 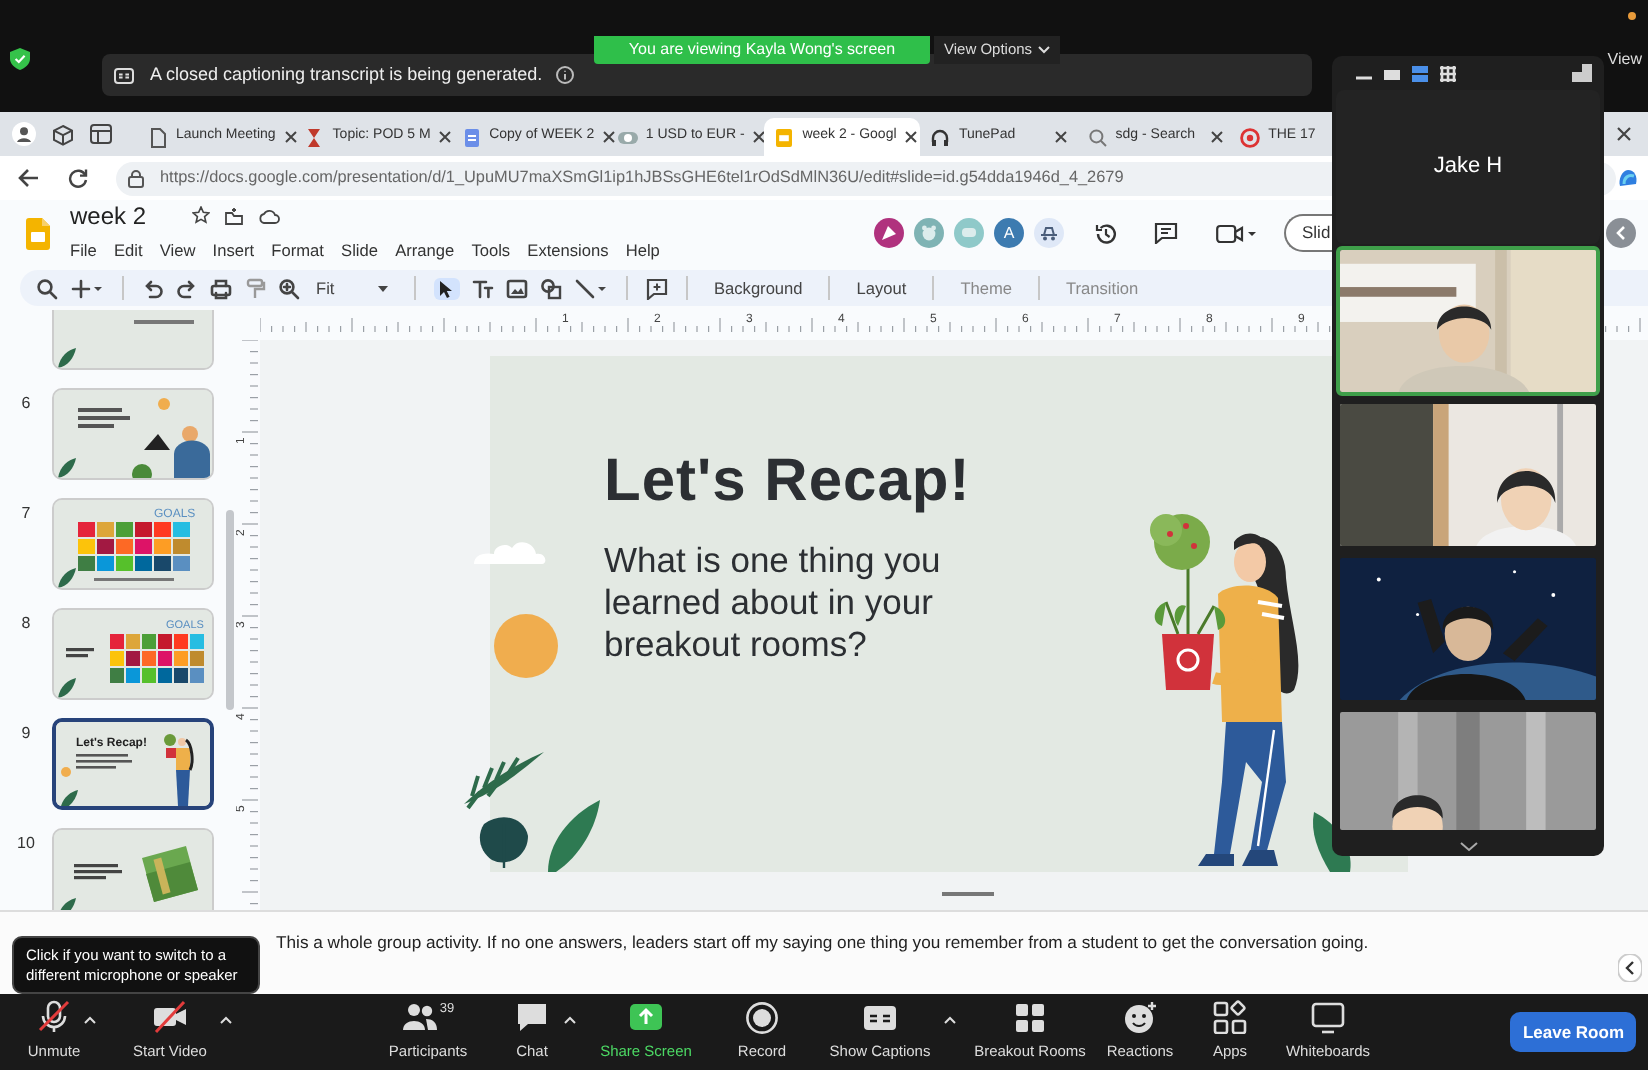 I want to click on view-button: View, so click(x=1624, y=60).